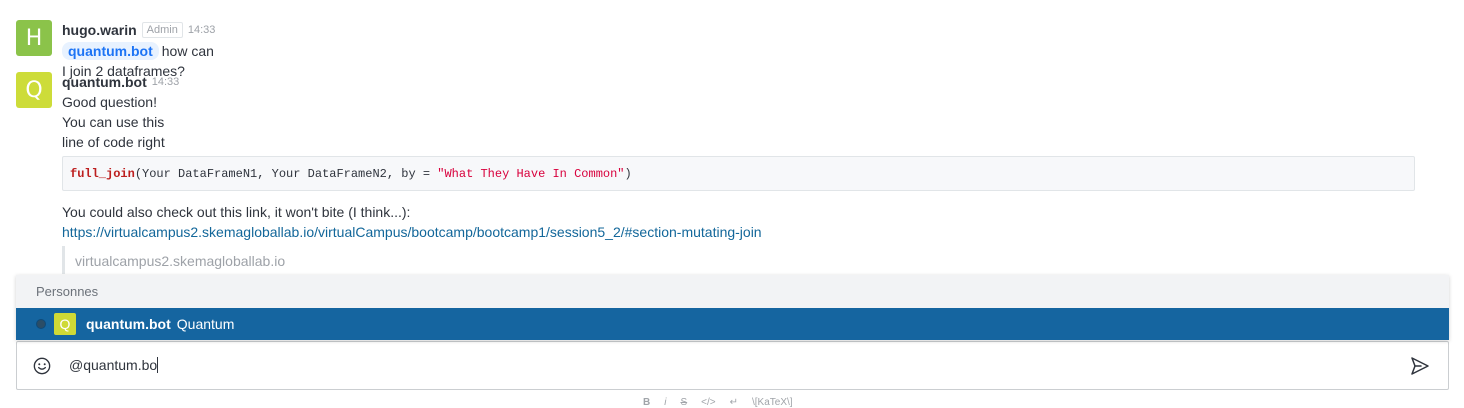 The image size is (1464, 408). I want to click on status-dot-icon, so click(41, 324).